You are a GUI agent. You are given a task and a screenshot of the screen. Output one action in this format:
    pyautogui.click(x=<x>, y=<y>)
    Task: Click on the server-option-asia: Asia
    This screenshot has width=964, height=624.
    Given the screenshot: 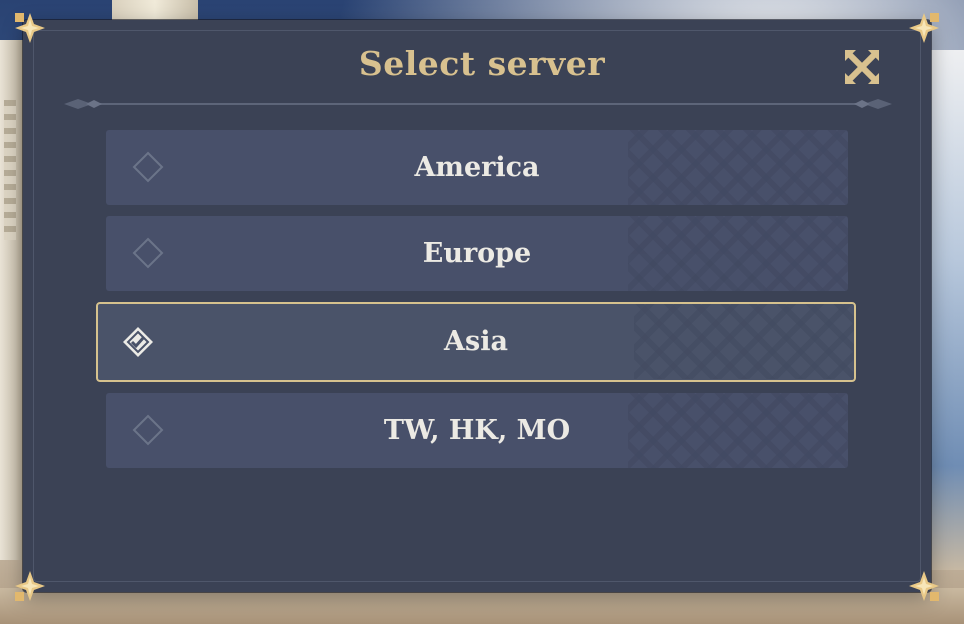 What is the action you would take?
    pyautogui.click(x=476, y=342)
    